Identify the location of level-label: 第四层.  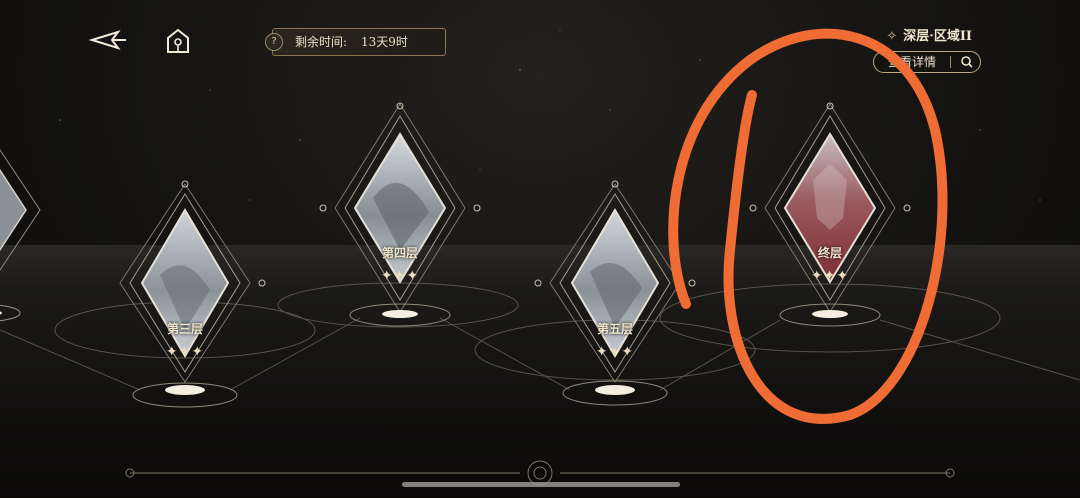
(399, 253).